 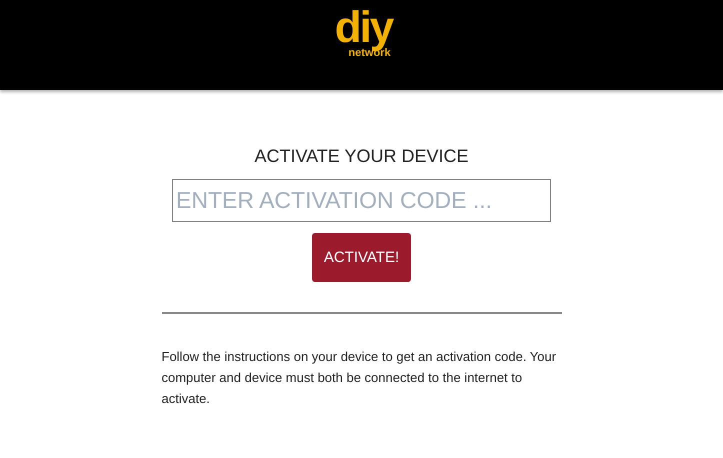 What do you see at coordinates (360, 378) in the screenshot?
I see `instructions-text: Follow the instructions on your device to get an activation code. Your computer and device must both be connected to the internet to activate.` at bounding box center [360, 378].